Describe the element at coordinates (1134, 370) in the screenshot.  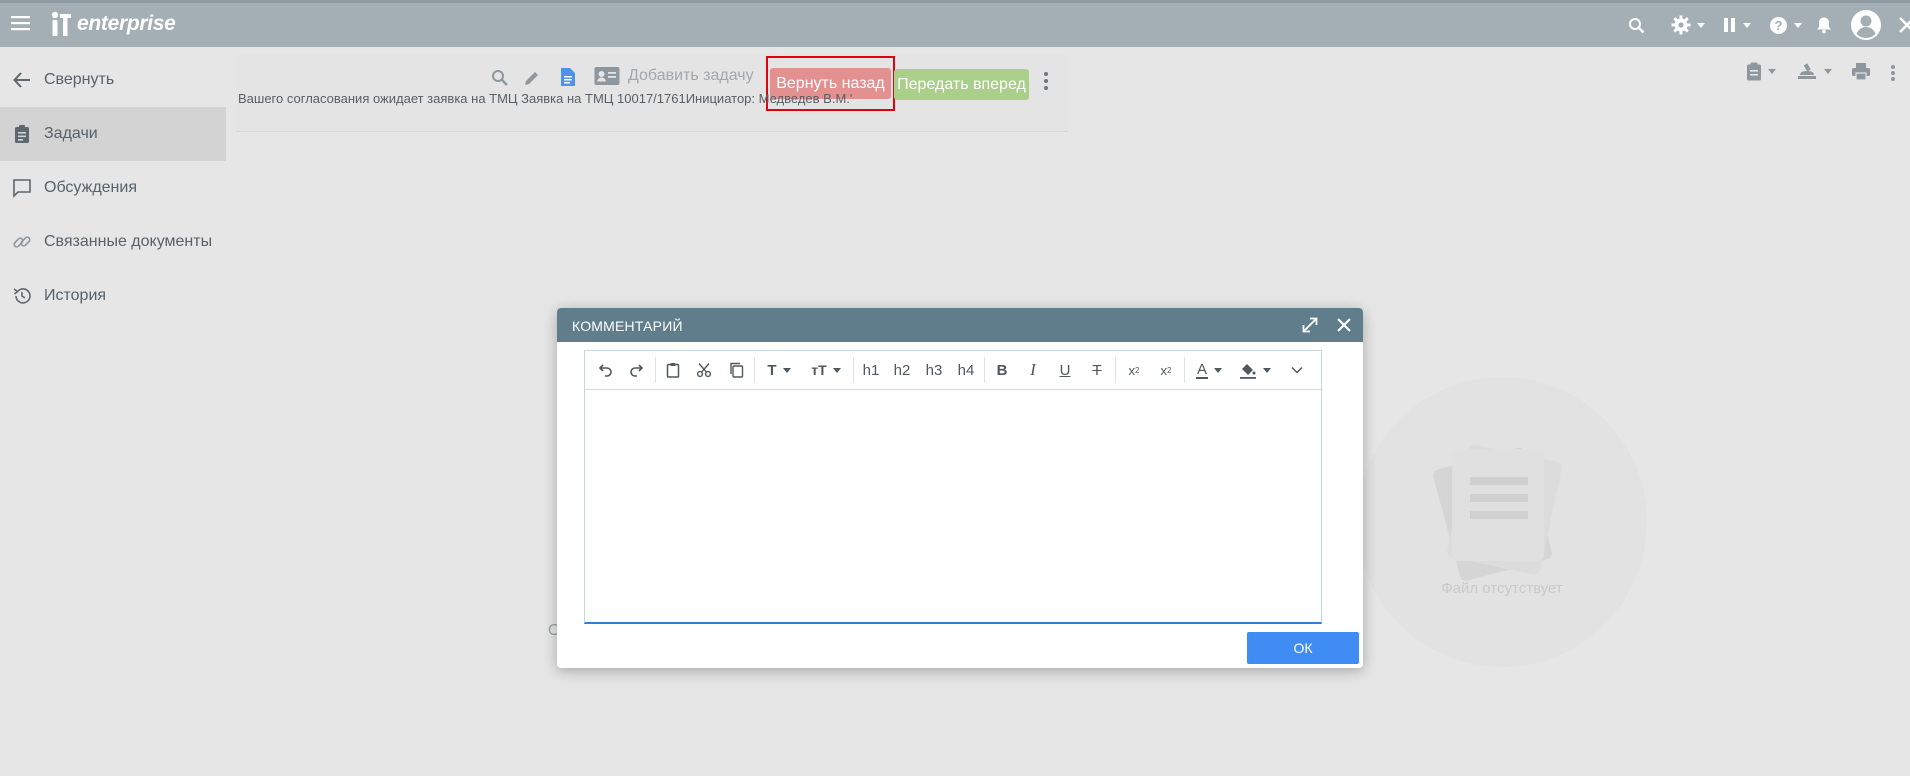
I see `subscript-button: x2` at that location.